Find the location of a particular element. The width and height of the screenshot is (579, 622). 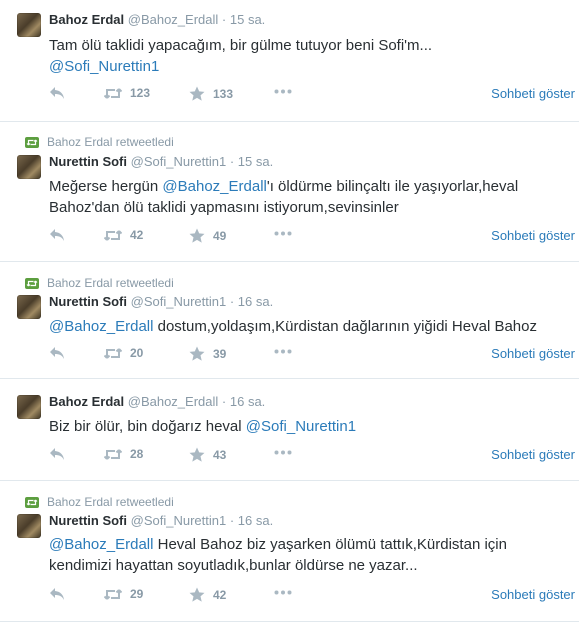

tweet-actions: 42 49 Sohbeti göster is located at coordinates (314, 237).